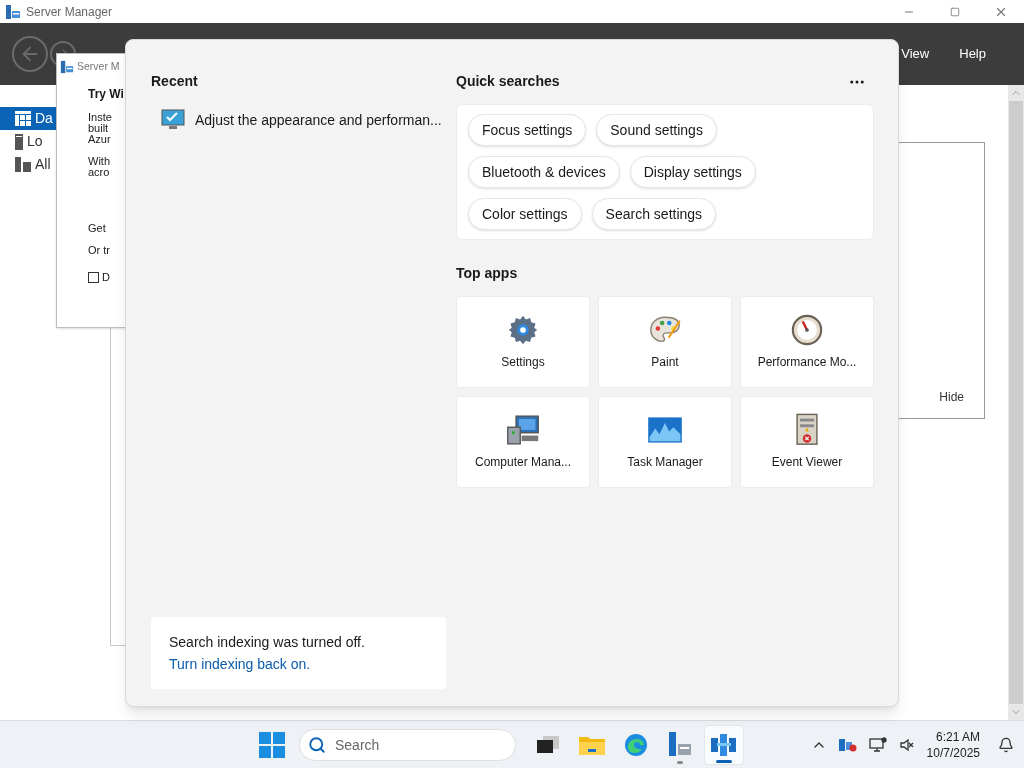 This screenshot has width=1024, height=768. I want to click on section-heading: Top apps, so click(487, 273).